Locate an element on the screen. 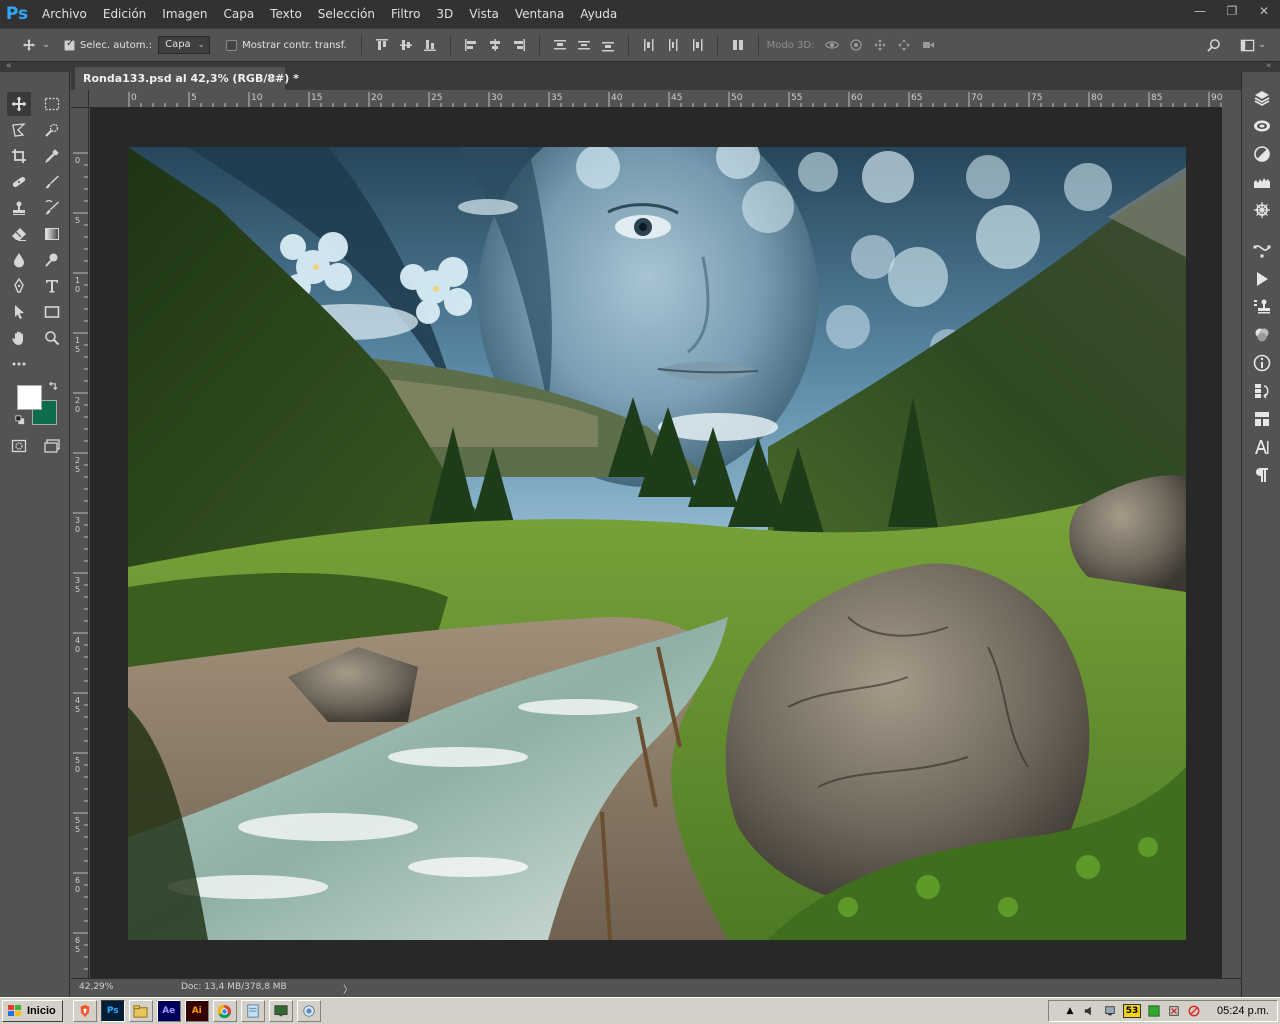  properties-panel-icon is located at coordinates (1262, 419).